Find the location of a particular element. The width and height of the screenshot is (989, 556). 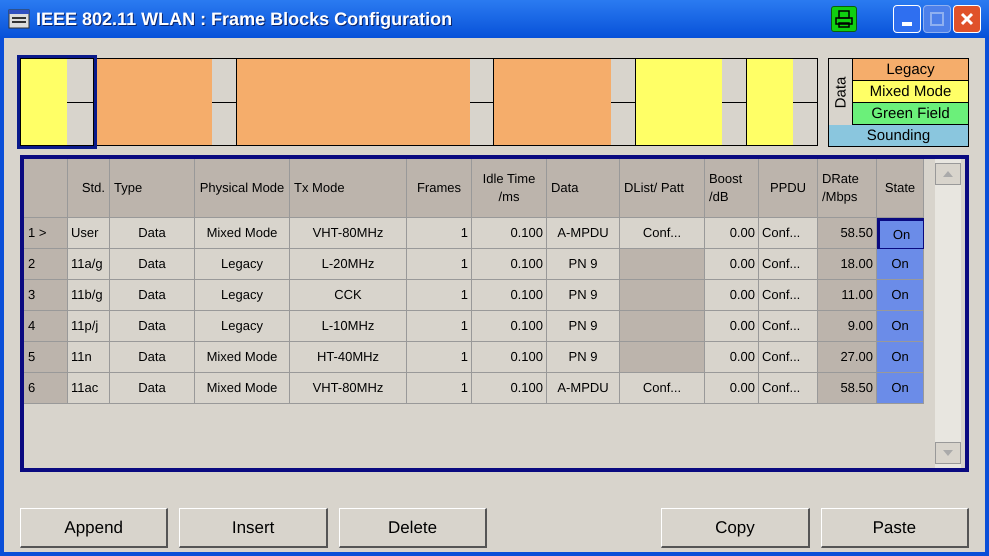

column-header: Data is located at coordinates (583, 188).